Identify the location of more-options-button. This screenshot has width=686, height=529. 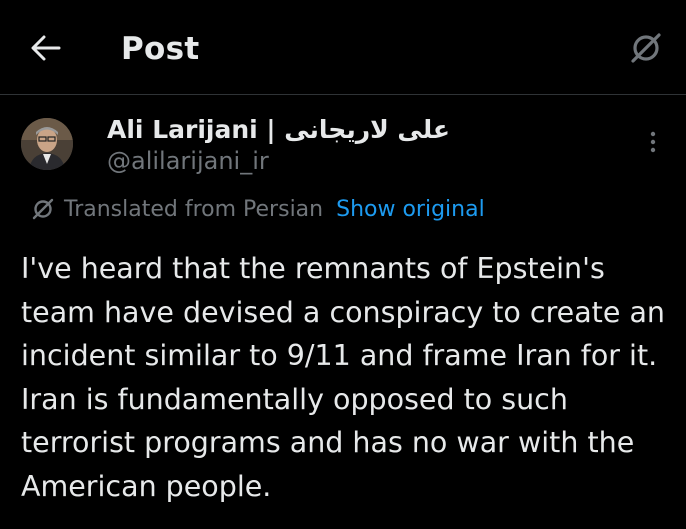
(653, 142).